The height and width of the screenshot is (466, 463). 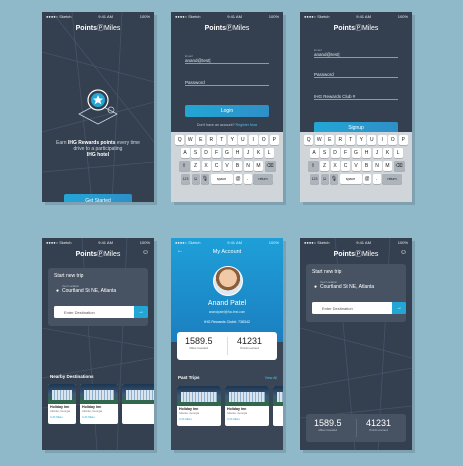 What do you see at coordinates (138, 404) in the screenshot?
I see `hotel-card` at bounding box center [138, 404].